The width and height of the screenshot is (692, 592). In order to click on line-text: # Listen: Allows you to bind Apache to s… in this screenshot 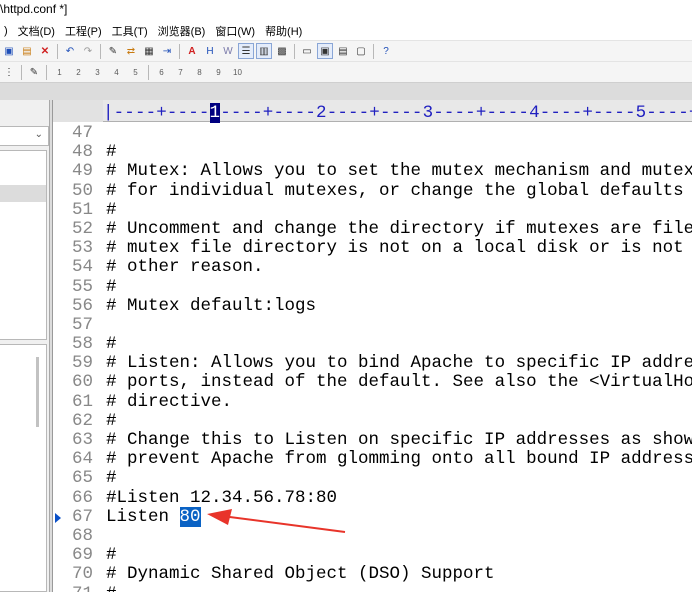, I will do `click(399, 363)`.